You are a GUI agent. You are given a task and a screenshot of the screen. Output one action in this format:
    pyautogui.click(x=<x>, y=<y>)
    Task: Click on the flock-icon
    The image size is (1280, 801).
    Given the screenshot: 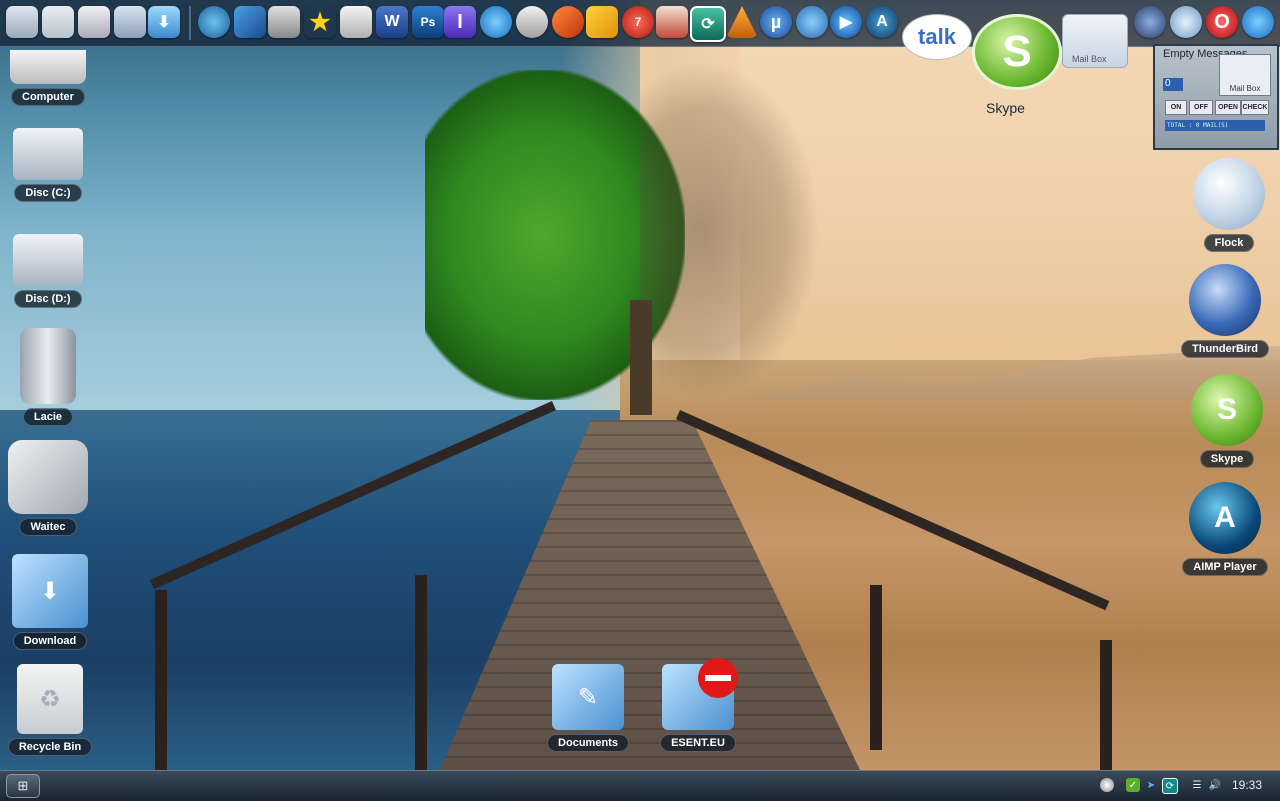 What is the action you would take?
    pyautogui.click(x=1229, y=194)
    